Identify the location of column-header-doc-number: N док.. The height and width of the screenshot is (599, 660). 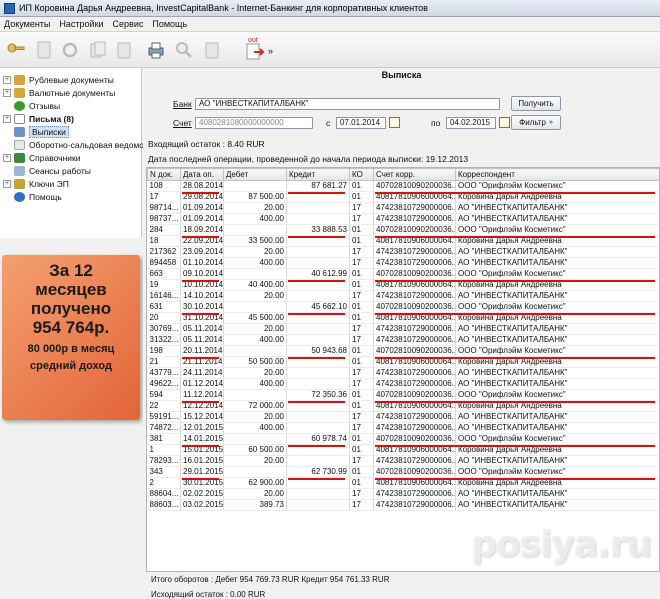
(164, 174).